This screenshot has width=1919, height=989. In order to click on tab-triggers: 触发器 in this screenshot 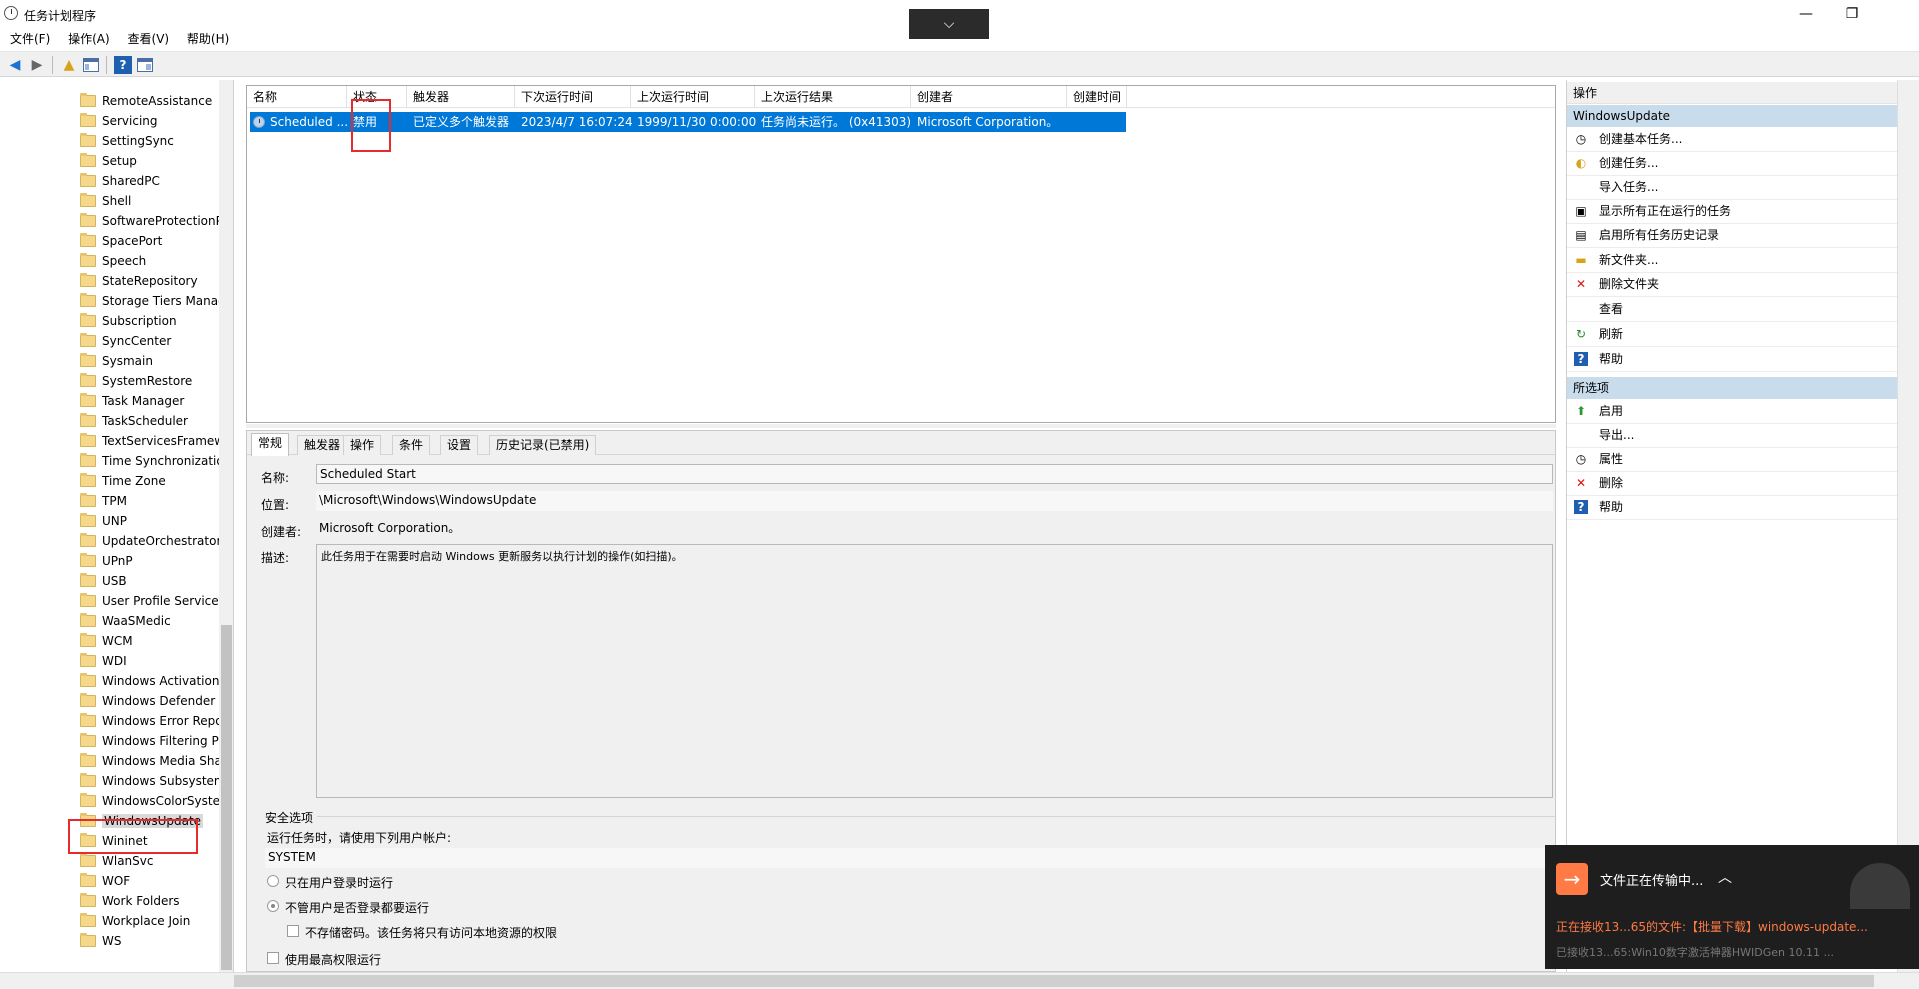, I will do `click(322, 445)`.